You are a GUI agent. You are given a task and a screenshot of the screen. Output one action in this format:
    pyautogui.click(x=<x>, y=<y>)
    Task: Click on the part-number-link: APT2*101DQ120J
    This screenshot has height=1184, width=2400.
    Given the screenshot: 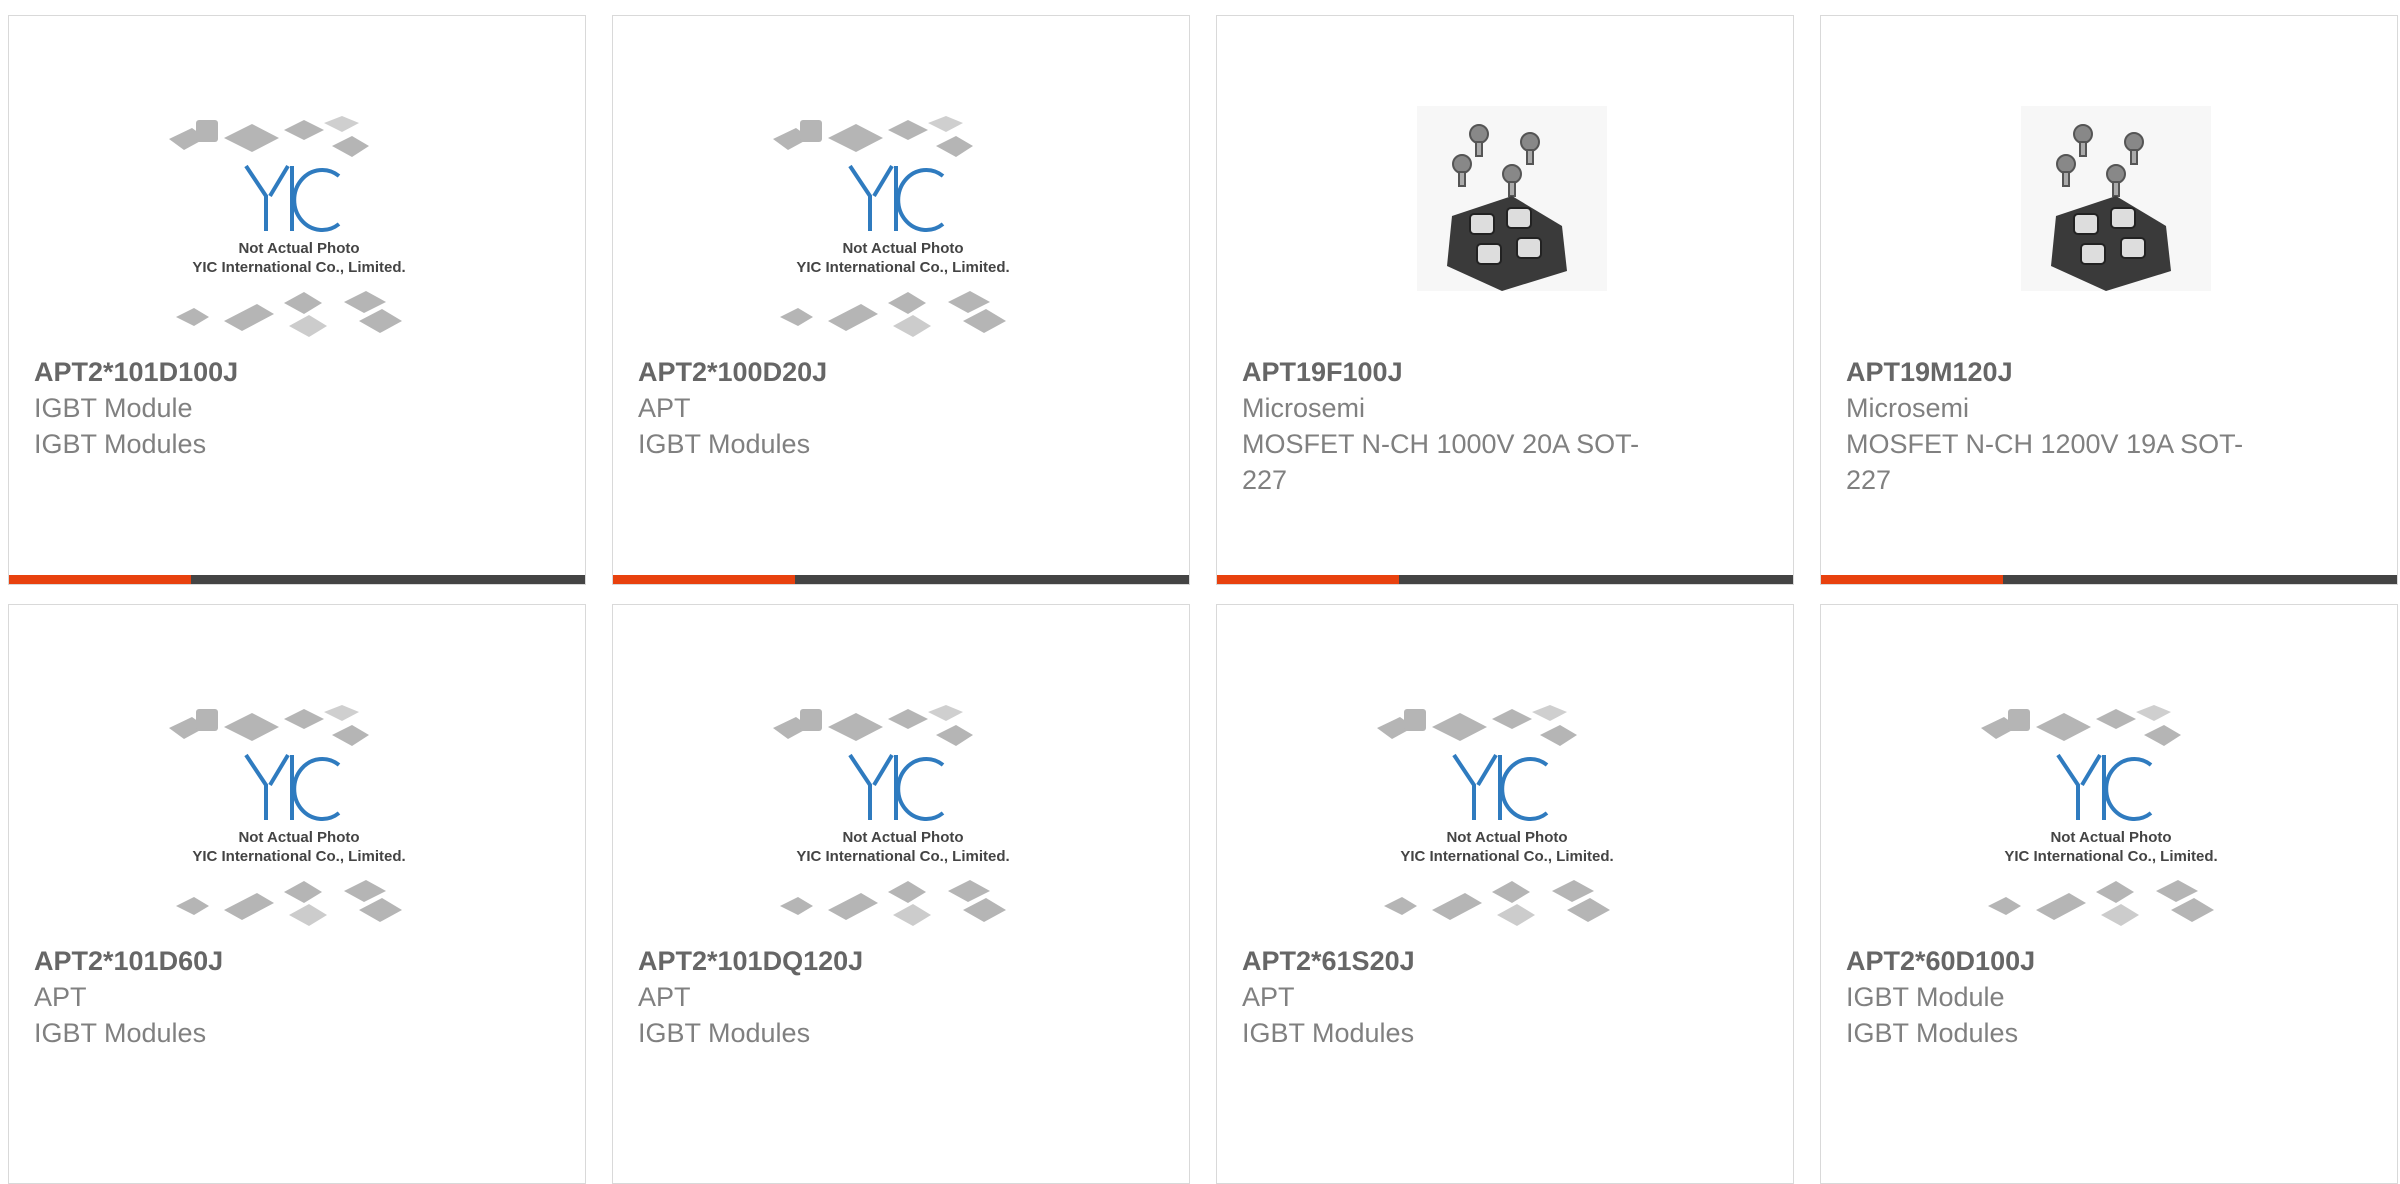 What is the action you would take?
    pyautogui.click(x=873, y=961)
    